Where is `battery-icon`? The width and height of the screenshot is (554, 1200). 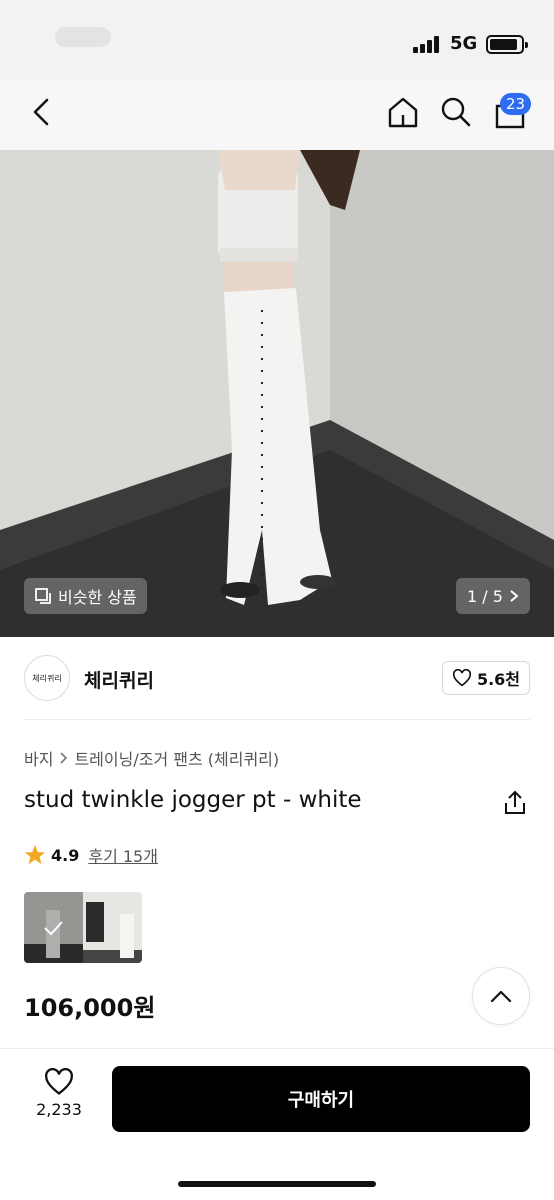
battery-icon is located at coordinates (507, 44).